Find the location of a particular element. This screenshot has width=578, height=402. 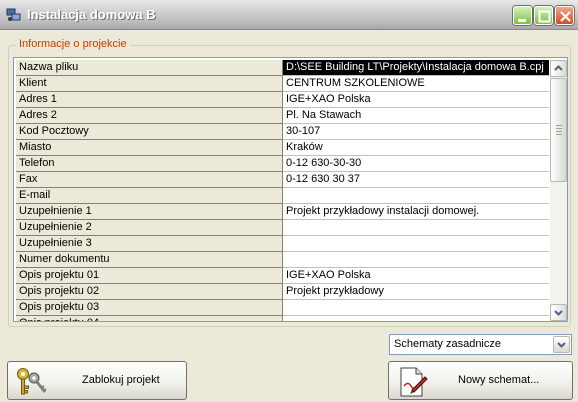

minimize-icon is located at coordinates (522, 20).